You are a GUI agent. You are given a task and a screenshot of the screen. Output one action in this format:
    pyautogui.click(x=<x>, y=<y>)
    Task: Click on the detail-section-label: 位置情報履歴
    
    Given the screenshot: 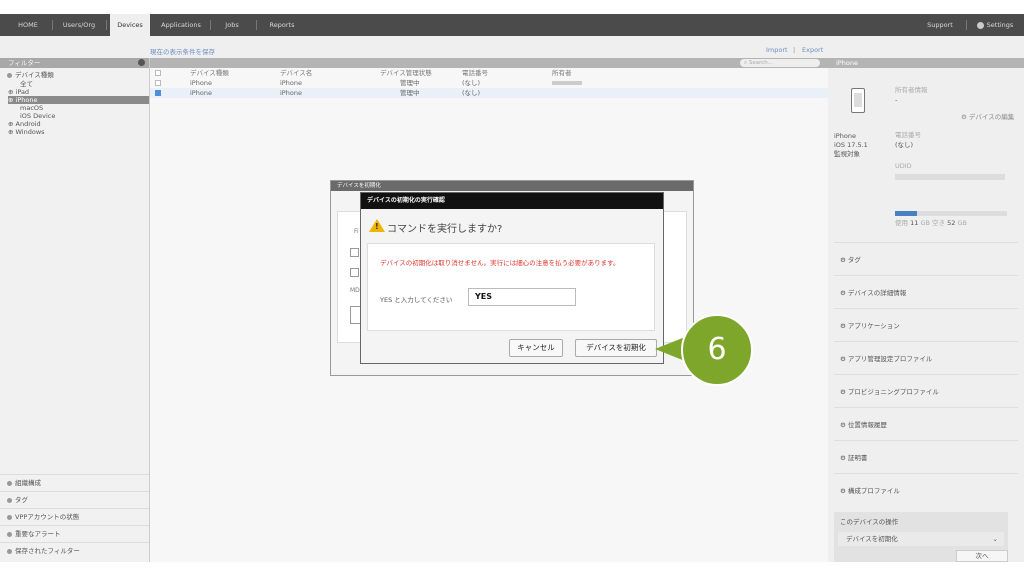 What is the action you would take?
    pyautogui.click(x=867, y=425)
    